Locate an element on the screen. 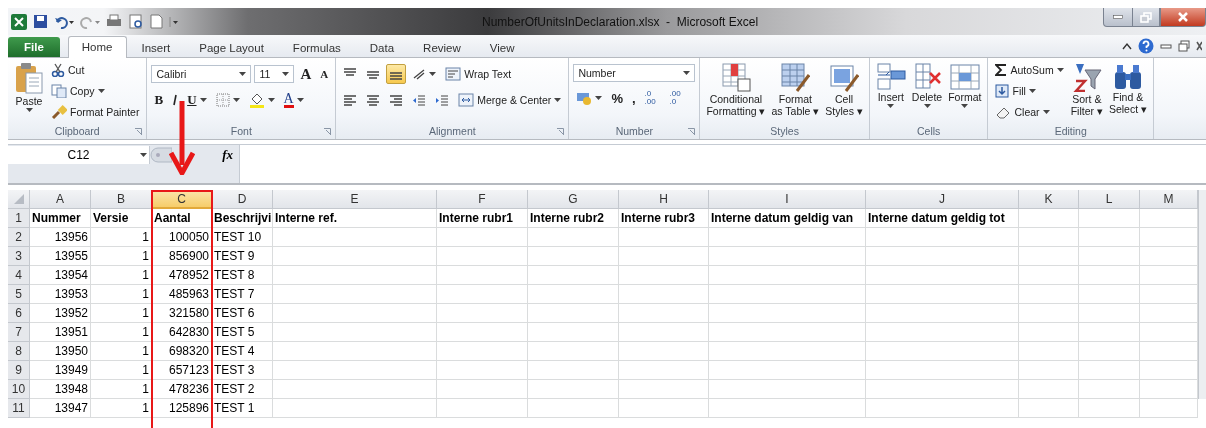  ribbon-tab: Home is located at coordinates (97, 47).